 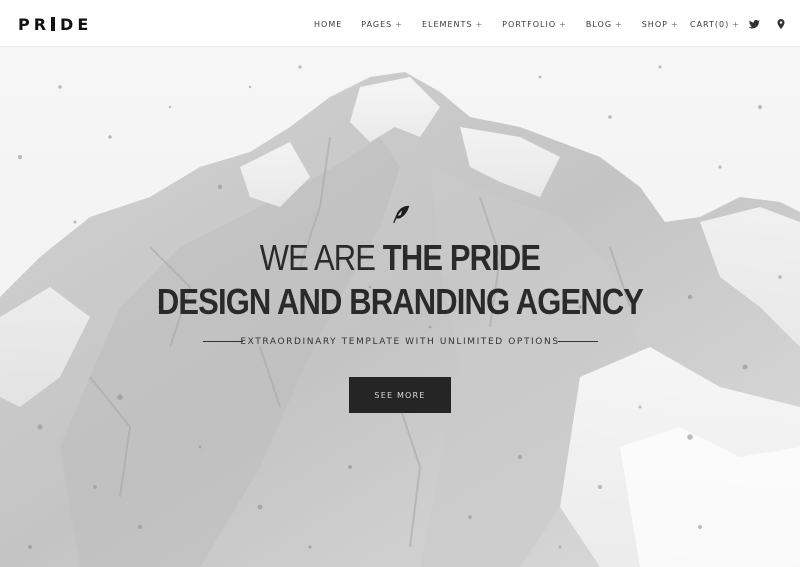 I want to click on site-logo: PR DE, so click(x=55, y=24).